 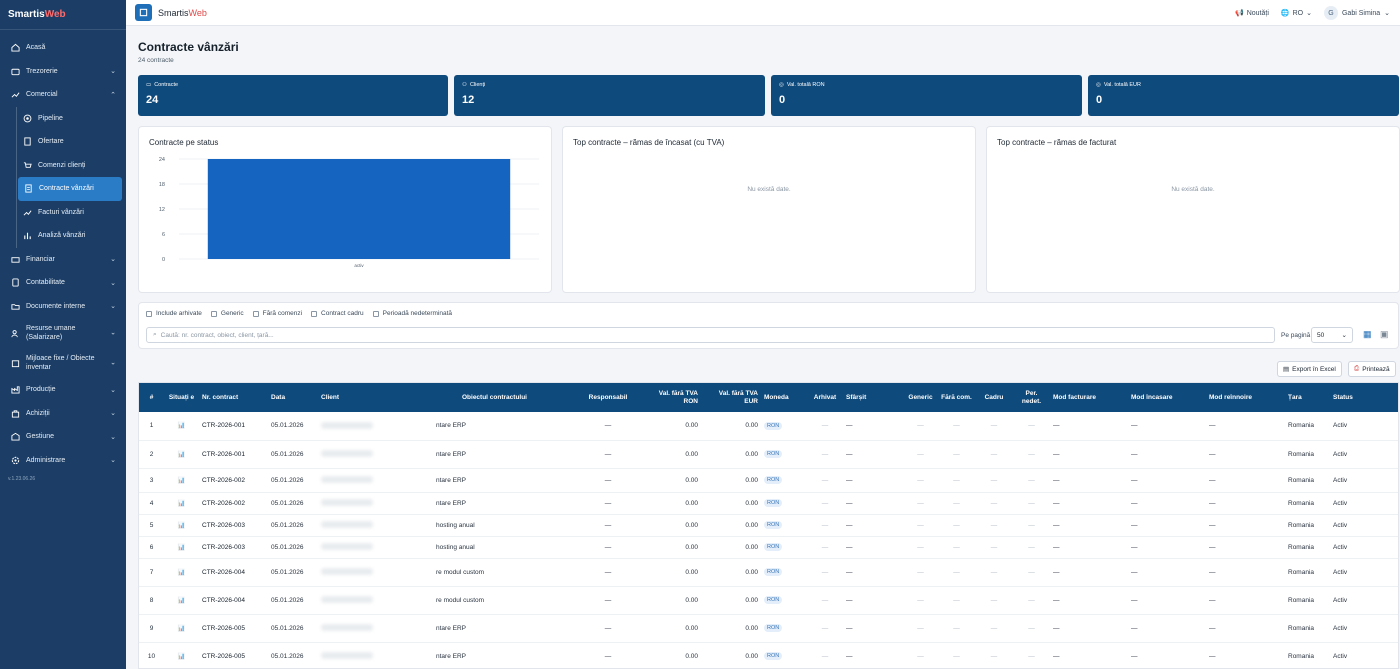 I want to click on cell-generic: —, so click(x=920, y=525).